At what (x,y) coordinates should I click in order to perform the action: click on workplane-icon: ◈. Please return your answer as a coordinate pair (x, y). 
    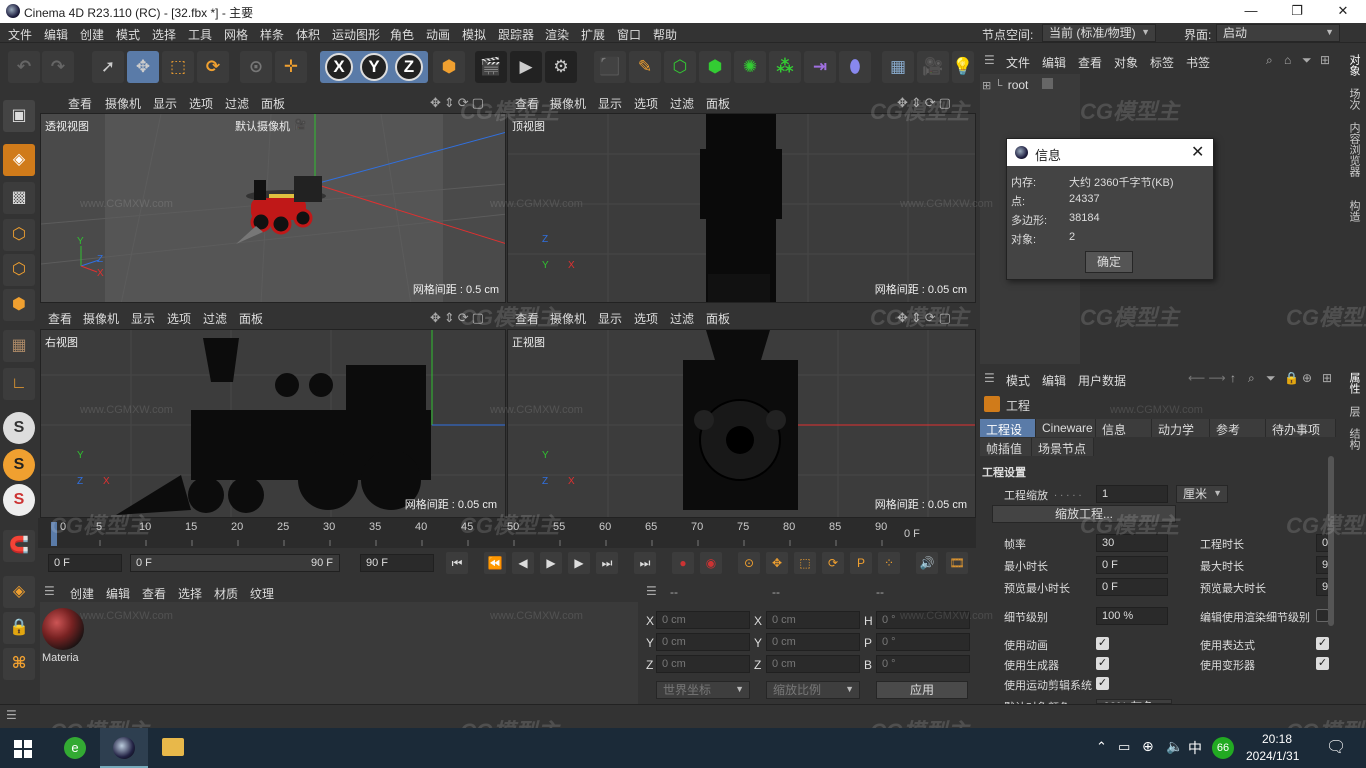
    Looking at the image, I should click on (19, 592).